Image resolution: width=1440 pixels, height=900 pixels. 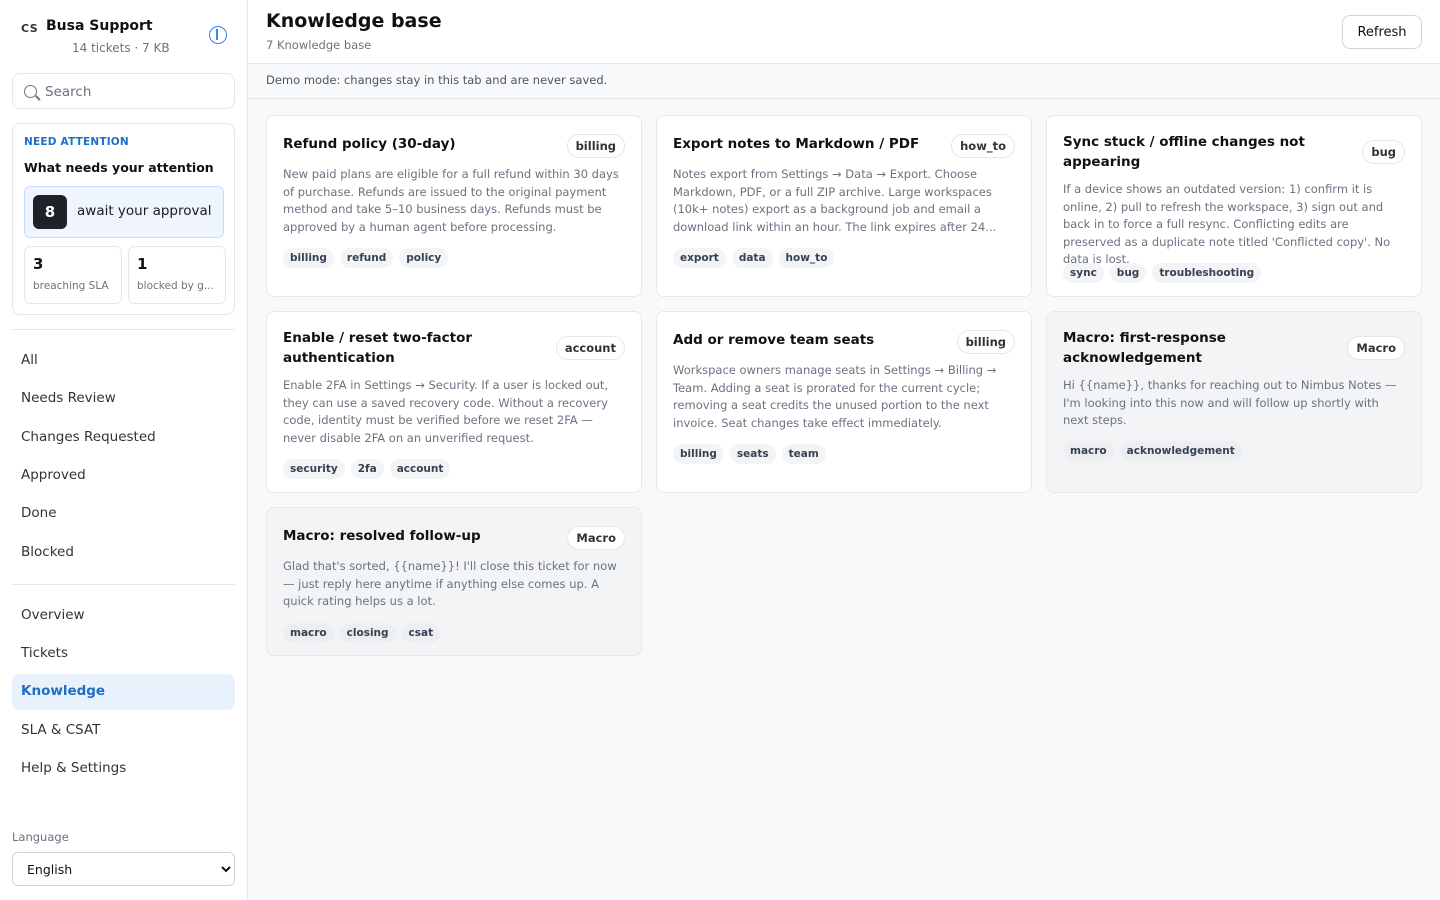 I want to click on nav-filter-changes-requested: Changes Requested, so click(x=123, y=438).